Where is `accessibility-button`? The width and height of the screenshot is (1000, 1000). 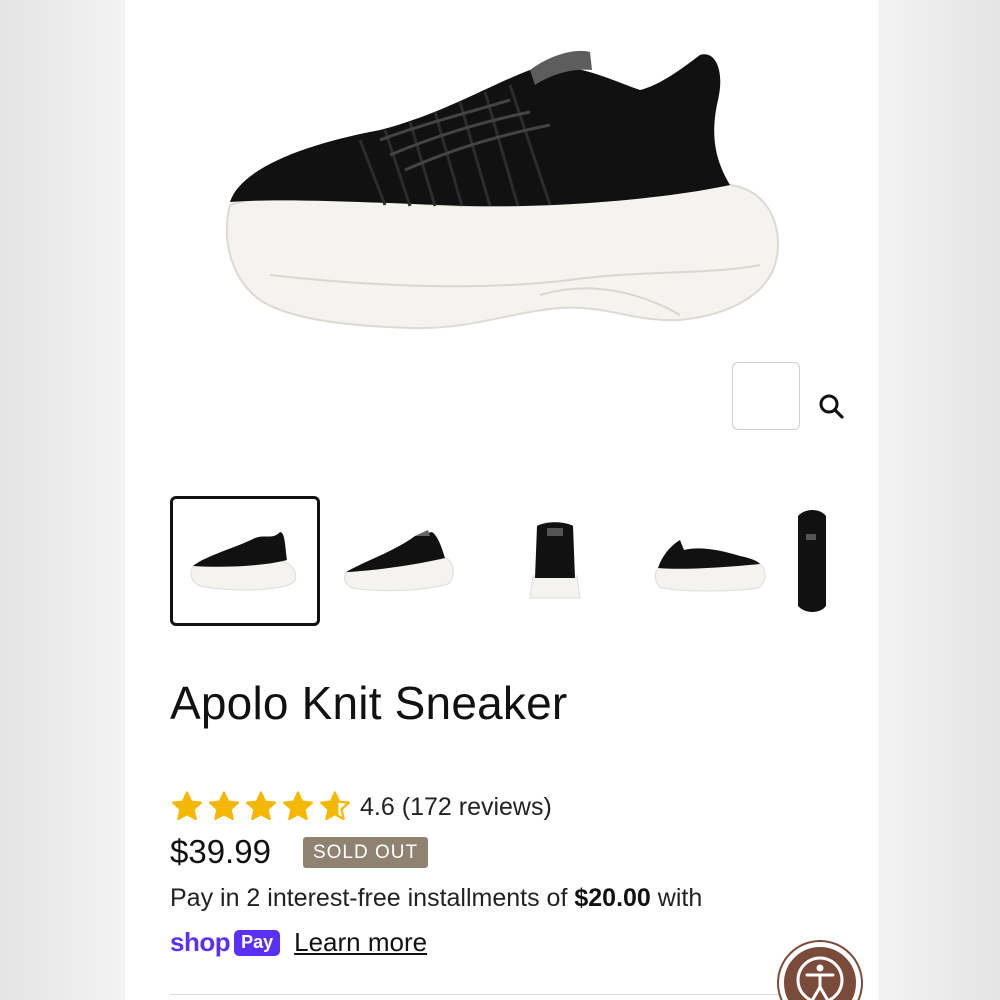 accessibility-button is located at coordinates (820, 971).